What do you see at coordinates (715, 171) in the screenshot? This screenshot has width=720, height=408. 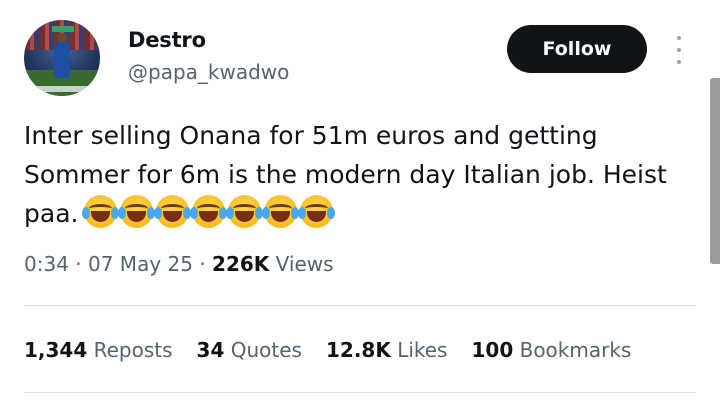 I see `scrollbar` at bounding box center [715, 171].